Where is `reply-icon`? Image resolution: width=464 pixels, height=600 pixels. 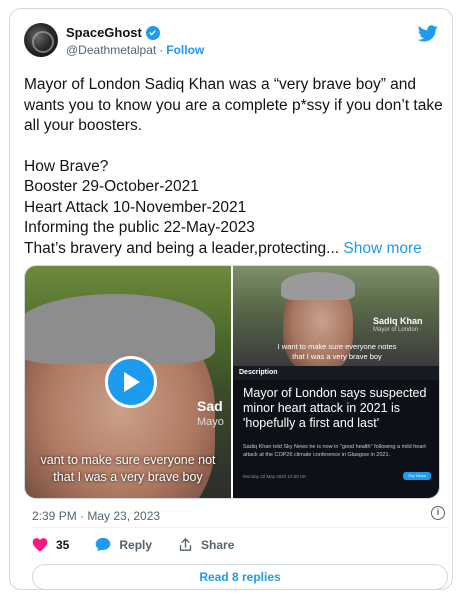
reply-icon is located at coordinates (103, 544).